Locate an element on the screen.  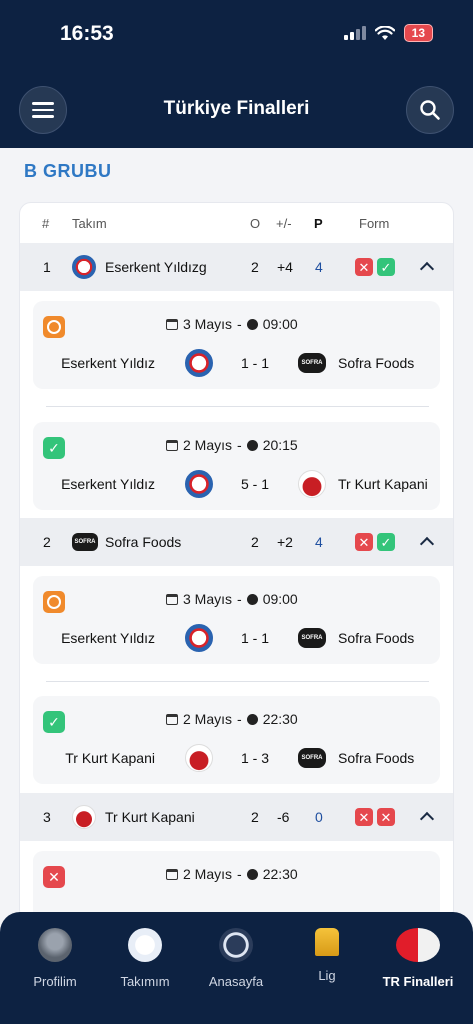
team-goal-diff: +4 is located at coordinates (285, 267).